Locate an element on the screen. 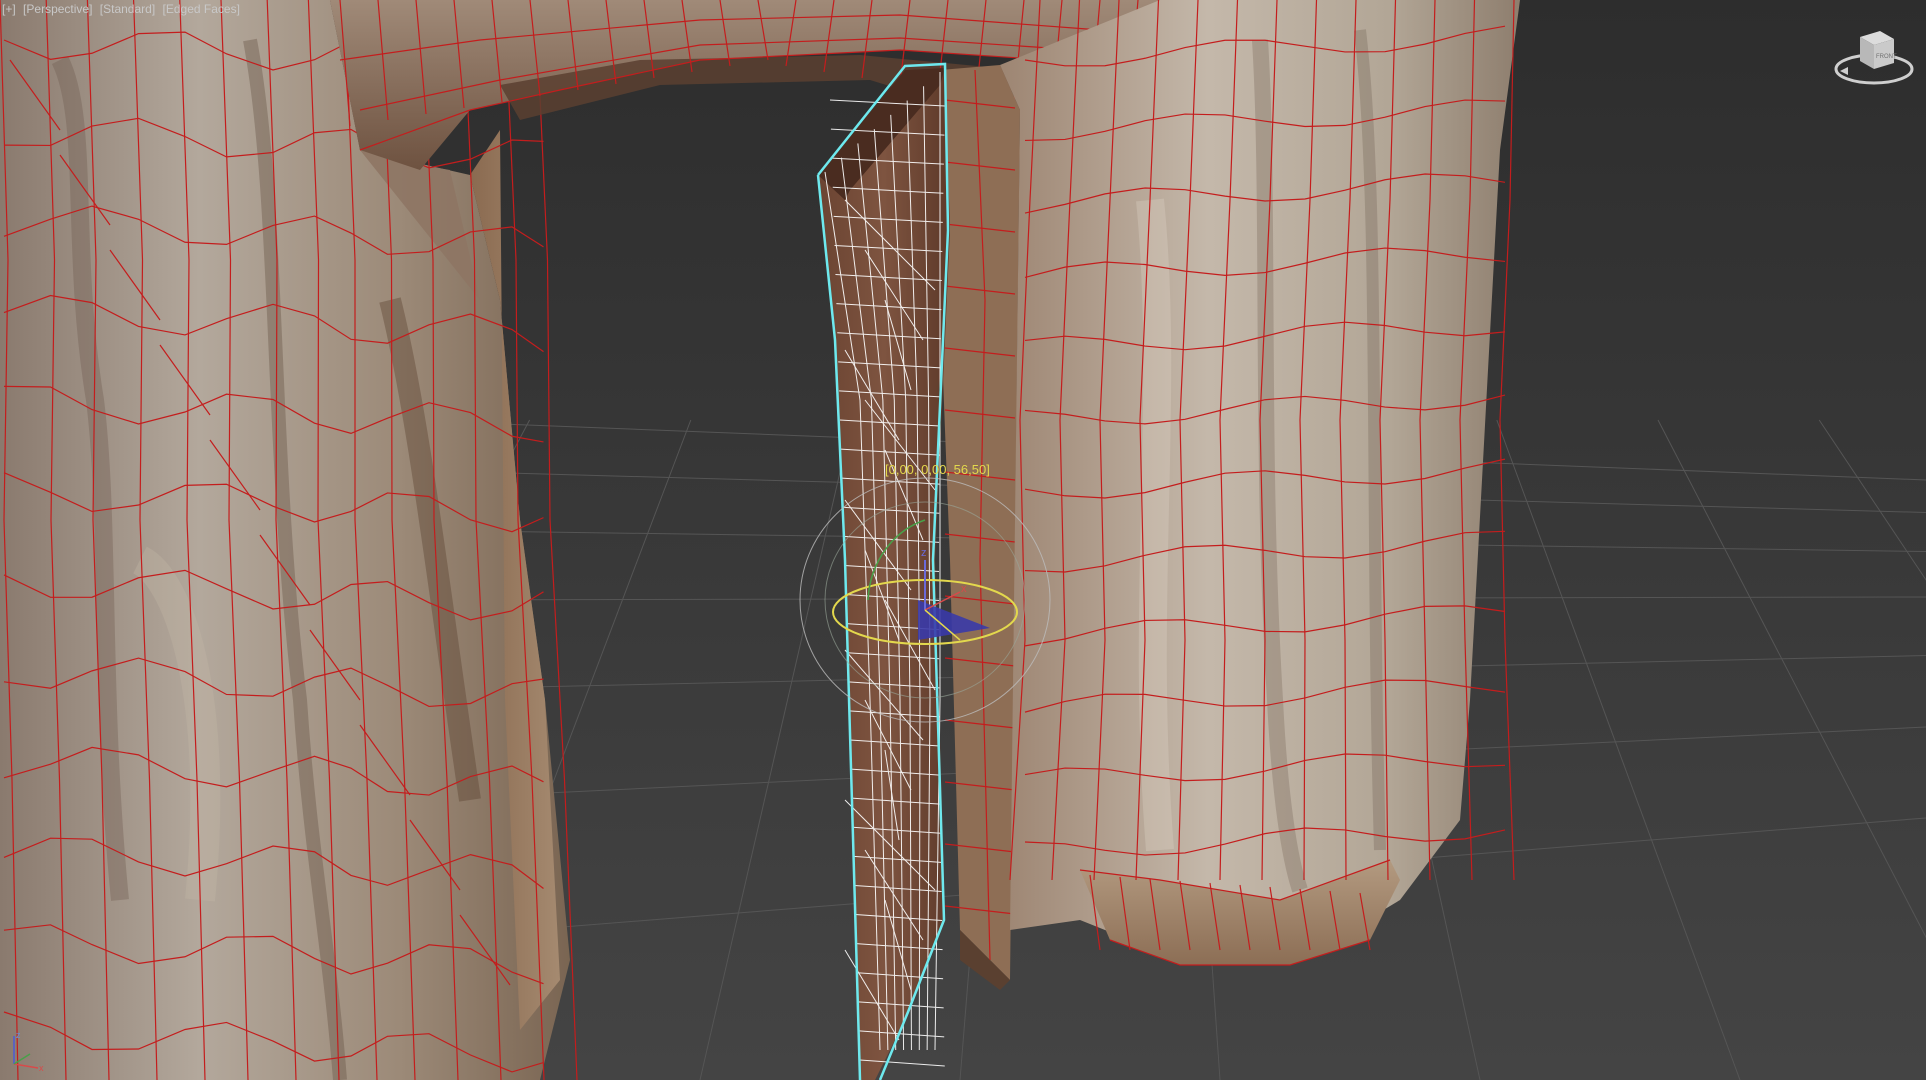  gizmo-z-label: z is located at coordinates (924, 553).